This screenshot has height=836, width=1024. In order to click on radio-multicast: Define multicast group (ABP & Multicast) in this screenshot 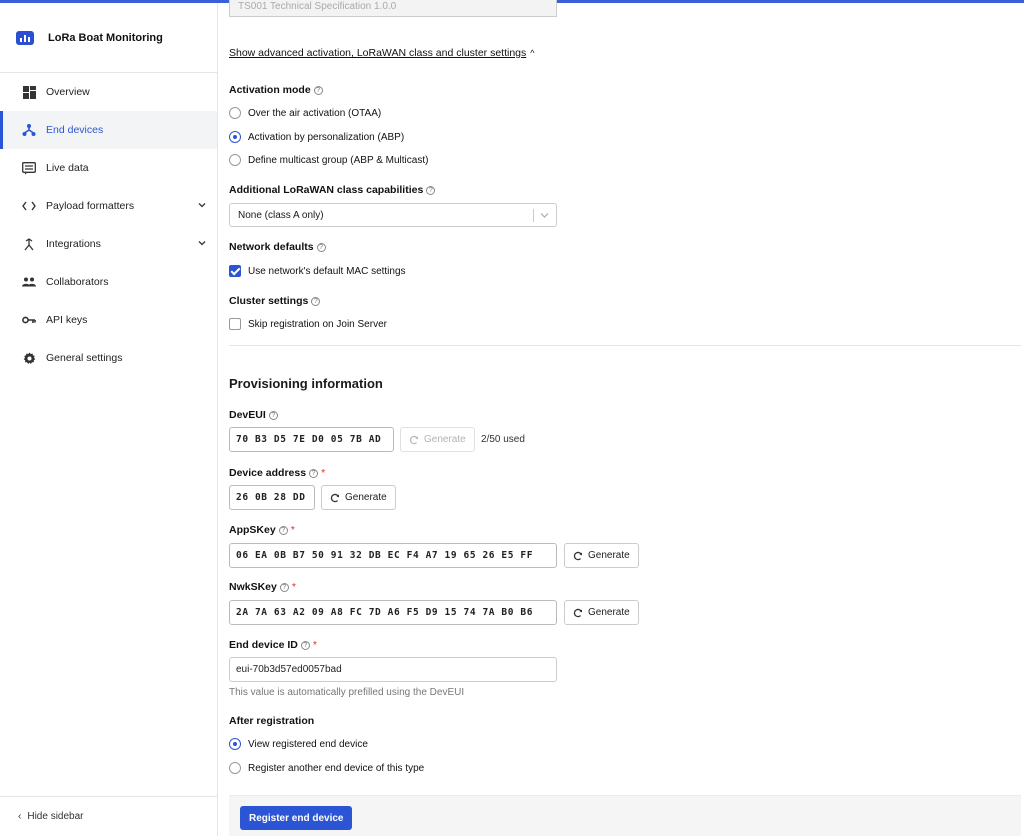, I will do `click(328, 160)`.